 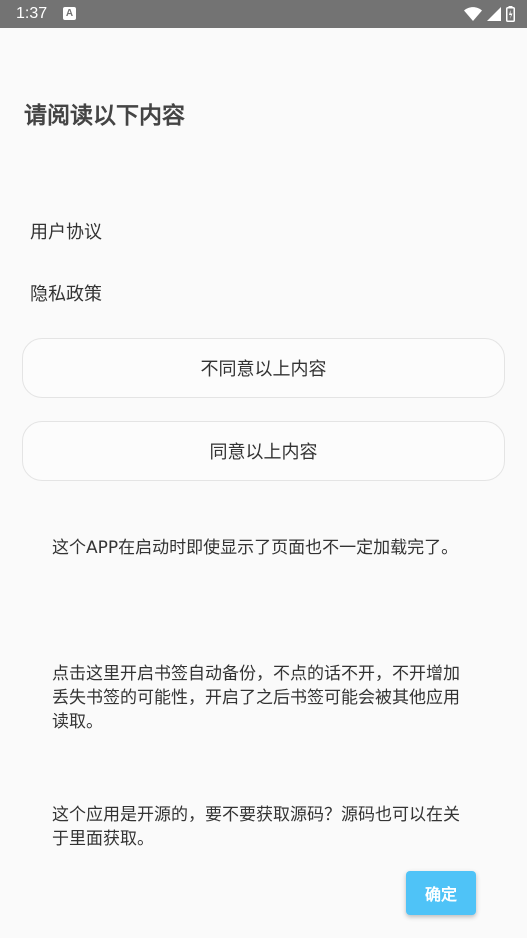 What do you see at coordinates (66, 295) in the screenshot?
I see `privacy-policy-link: 隐私政策` at bounding box center [66, 295].